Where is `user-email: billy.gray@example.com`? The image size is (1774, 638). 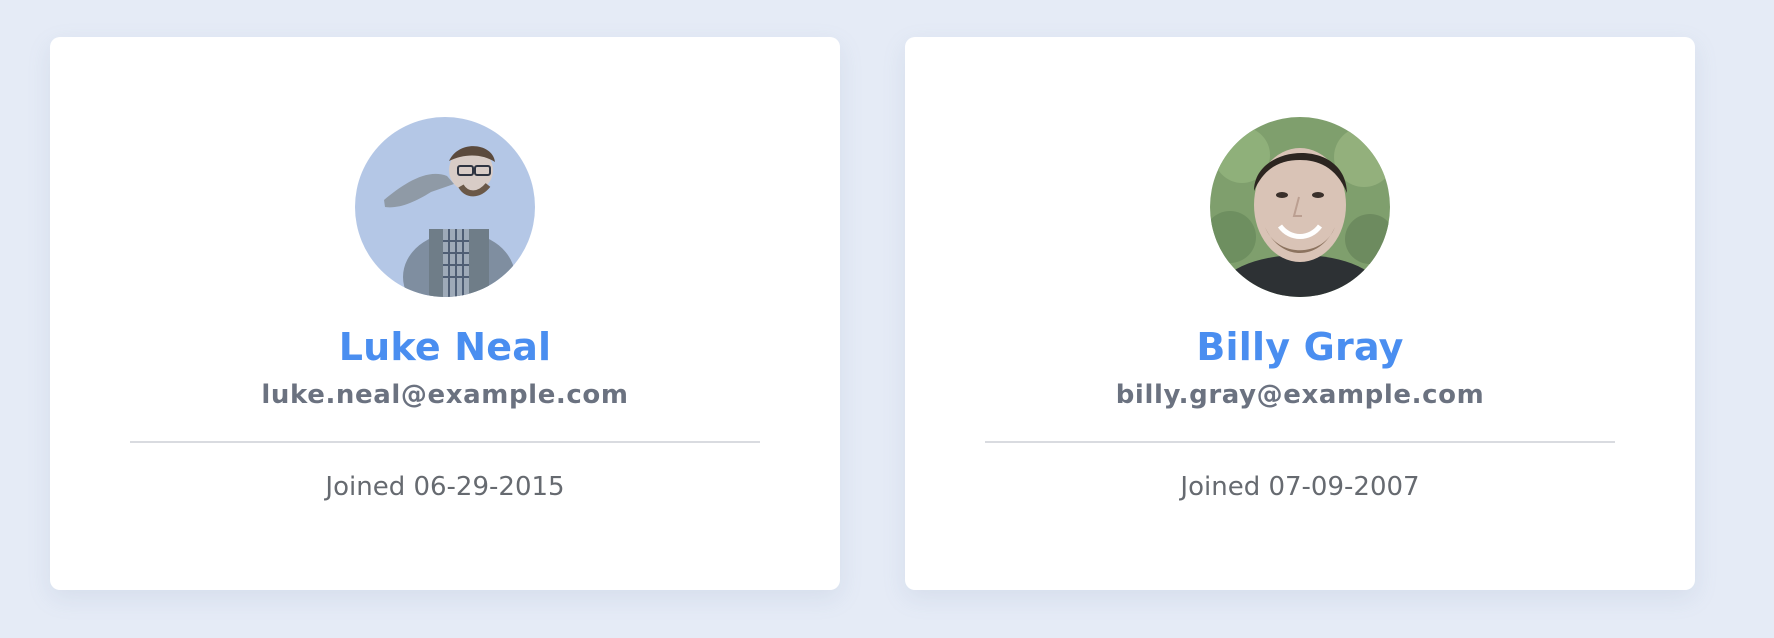 user-email: billy.gray@example.com is located at coordinates (1300, 395).